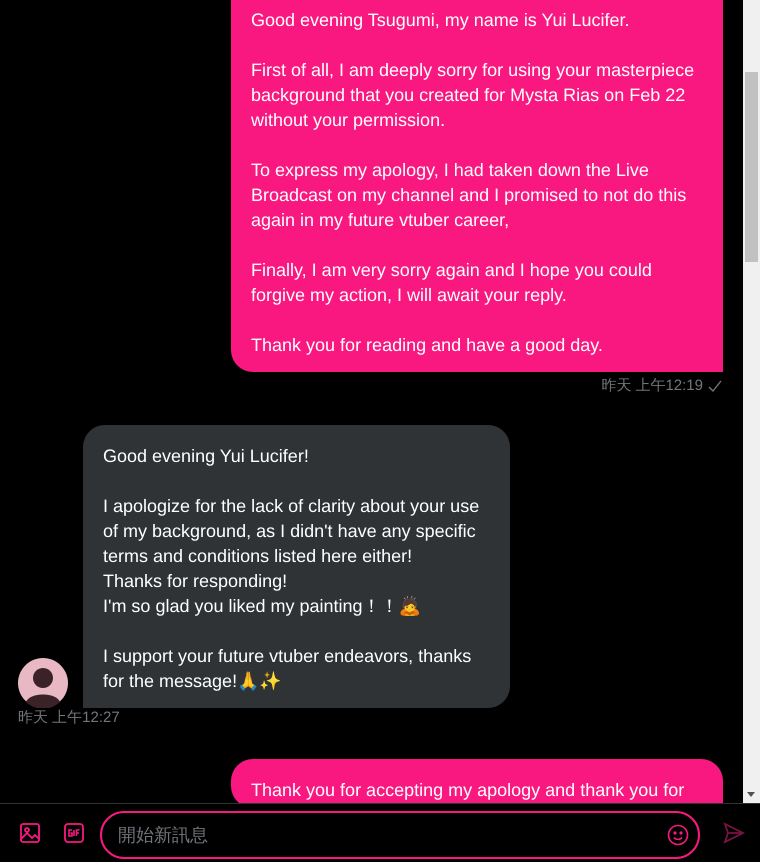 The image size is (760, 862). What do you see at coordinates (400, 835) in the screenshot?
I see `message-input: 開始新訊息` at bounding box center [400, 835].